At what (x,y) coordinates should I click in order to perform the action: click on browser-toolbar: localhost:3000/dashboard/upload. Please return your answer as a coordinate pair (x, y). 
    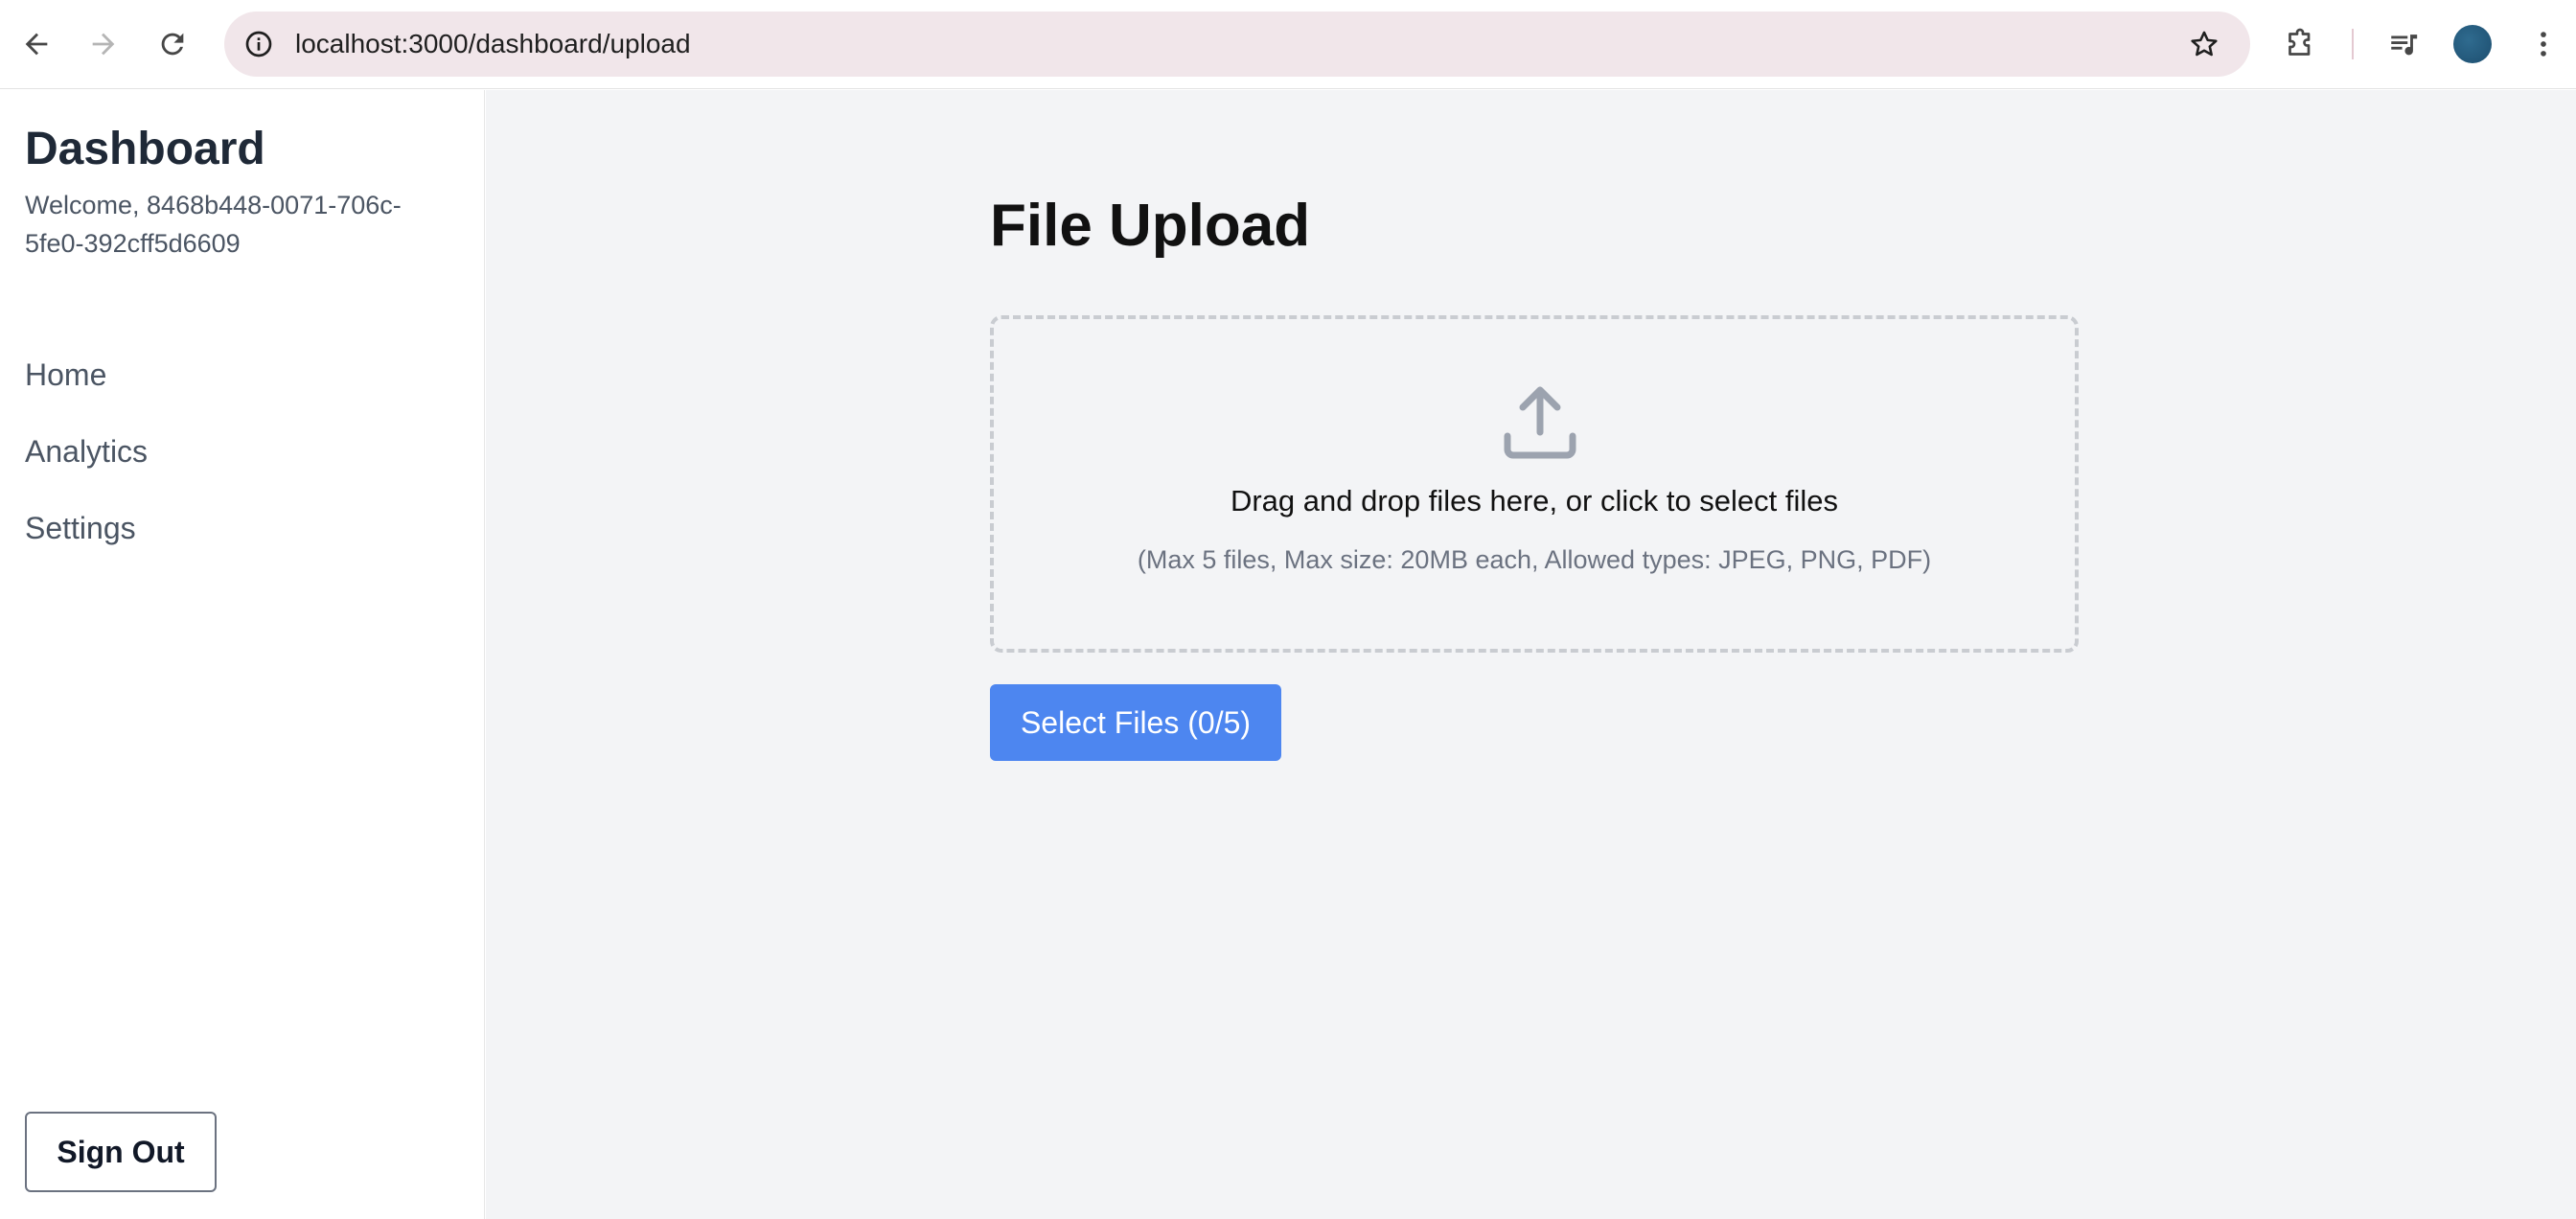
    Looking at the image, I should click on (1288, 44).